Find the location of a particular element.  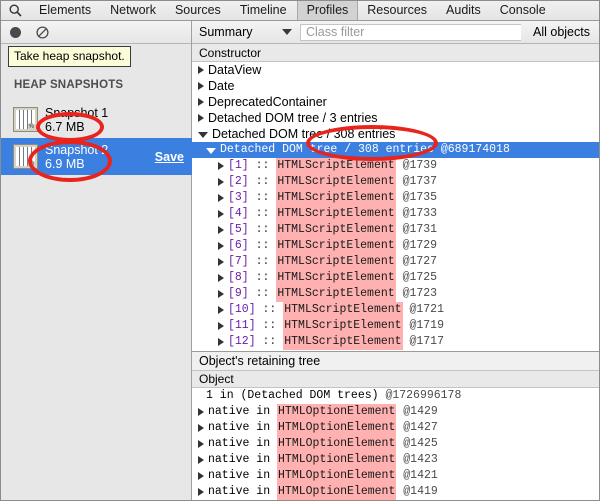

tab-label: Elements is located at coordinates (65, 10).